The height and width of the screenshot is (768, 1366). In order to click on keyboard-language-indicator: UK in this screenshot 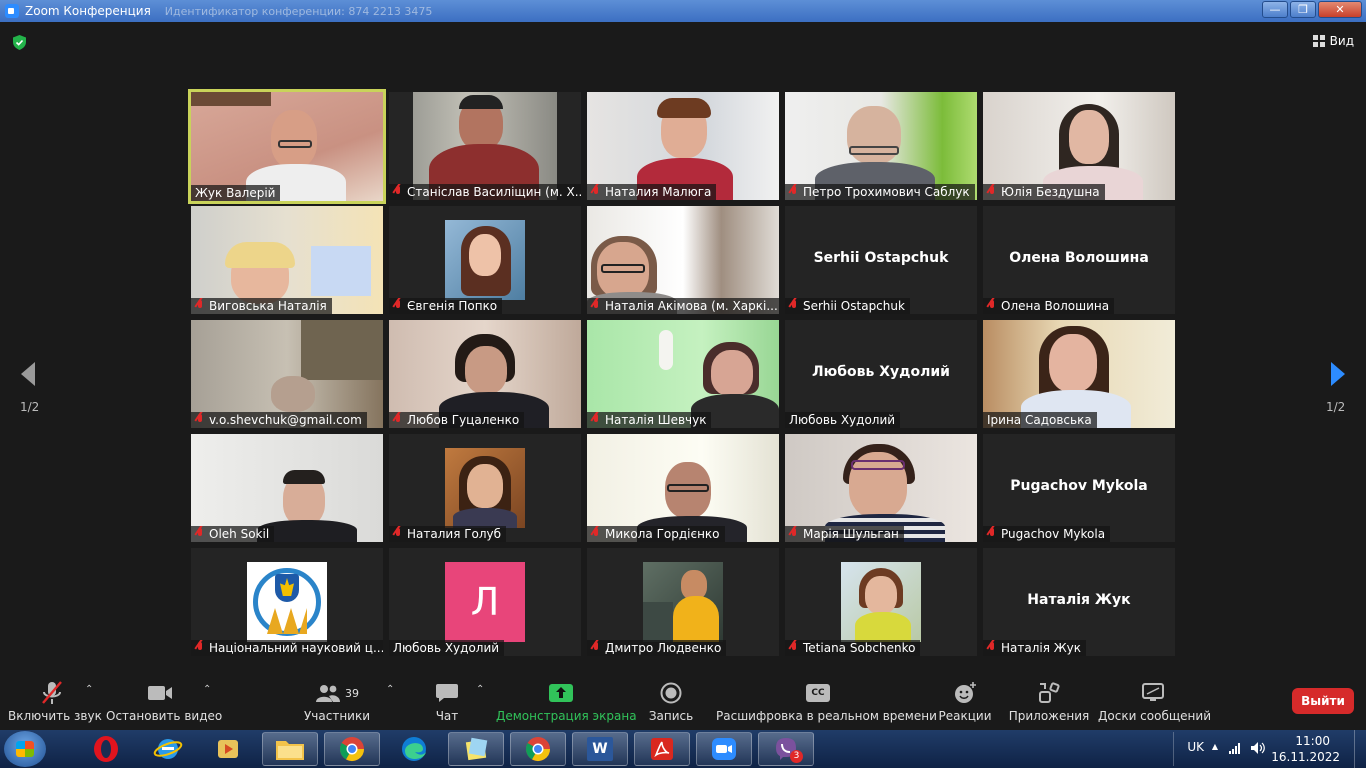, I will do `click(1195, 747)`.